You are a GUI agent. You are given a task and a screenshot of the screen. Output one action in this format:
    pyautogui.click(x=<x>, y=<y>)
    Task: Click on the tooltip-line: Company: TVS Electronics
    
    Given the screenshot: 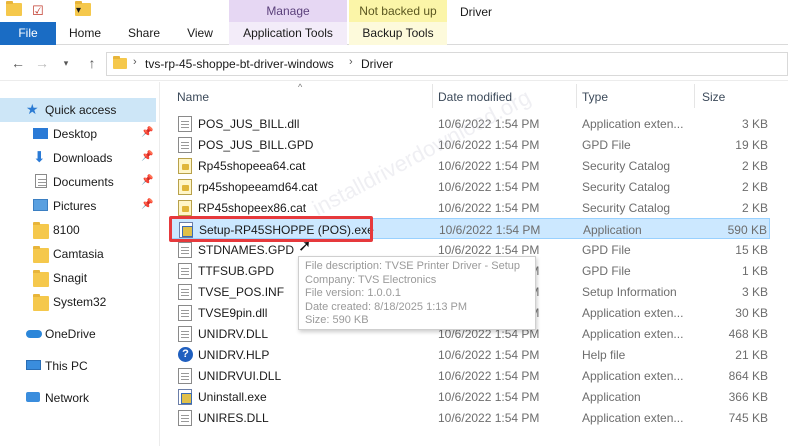 What is the action you would take?
    pyautogui.click(x=371, y=279)
    